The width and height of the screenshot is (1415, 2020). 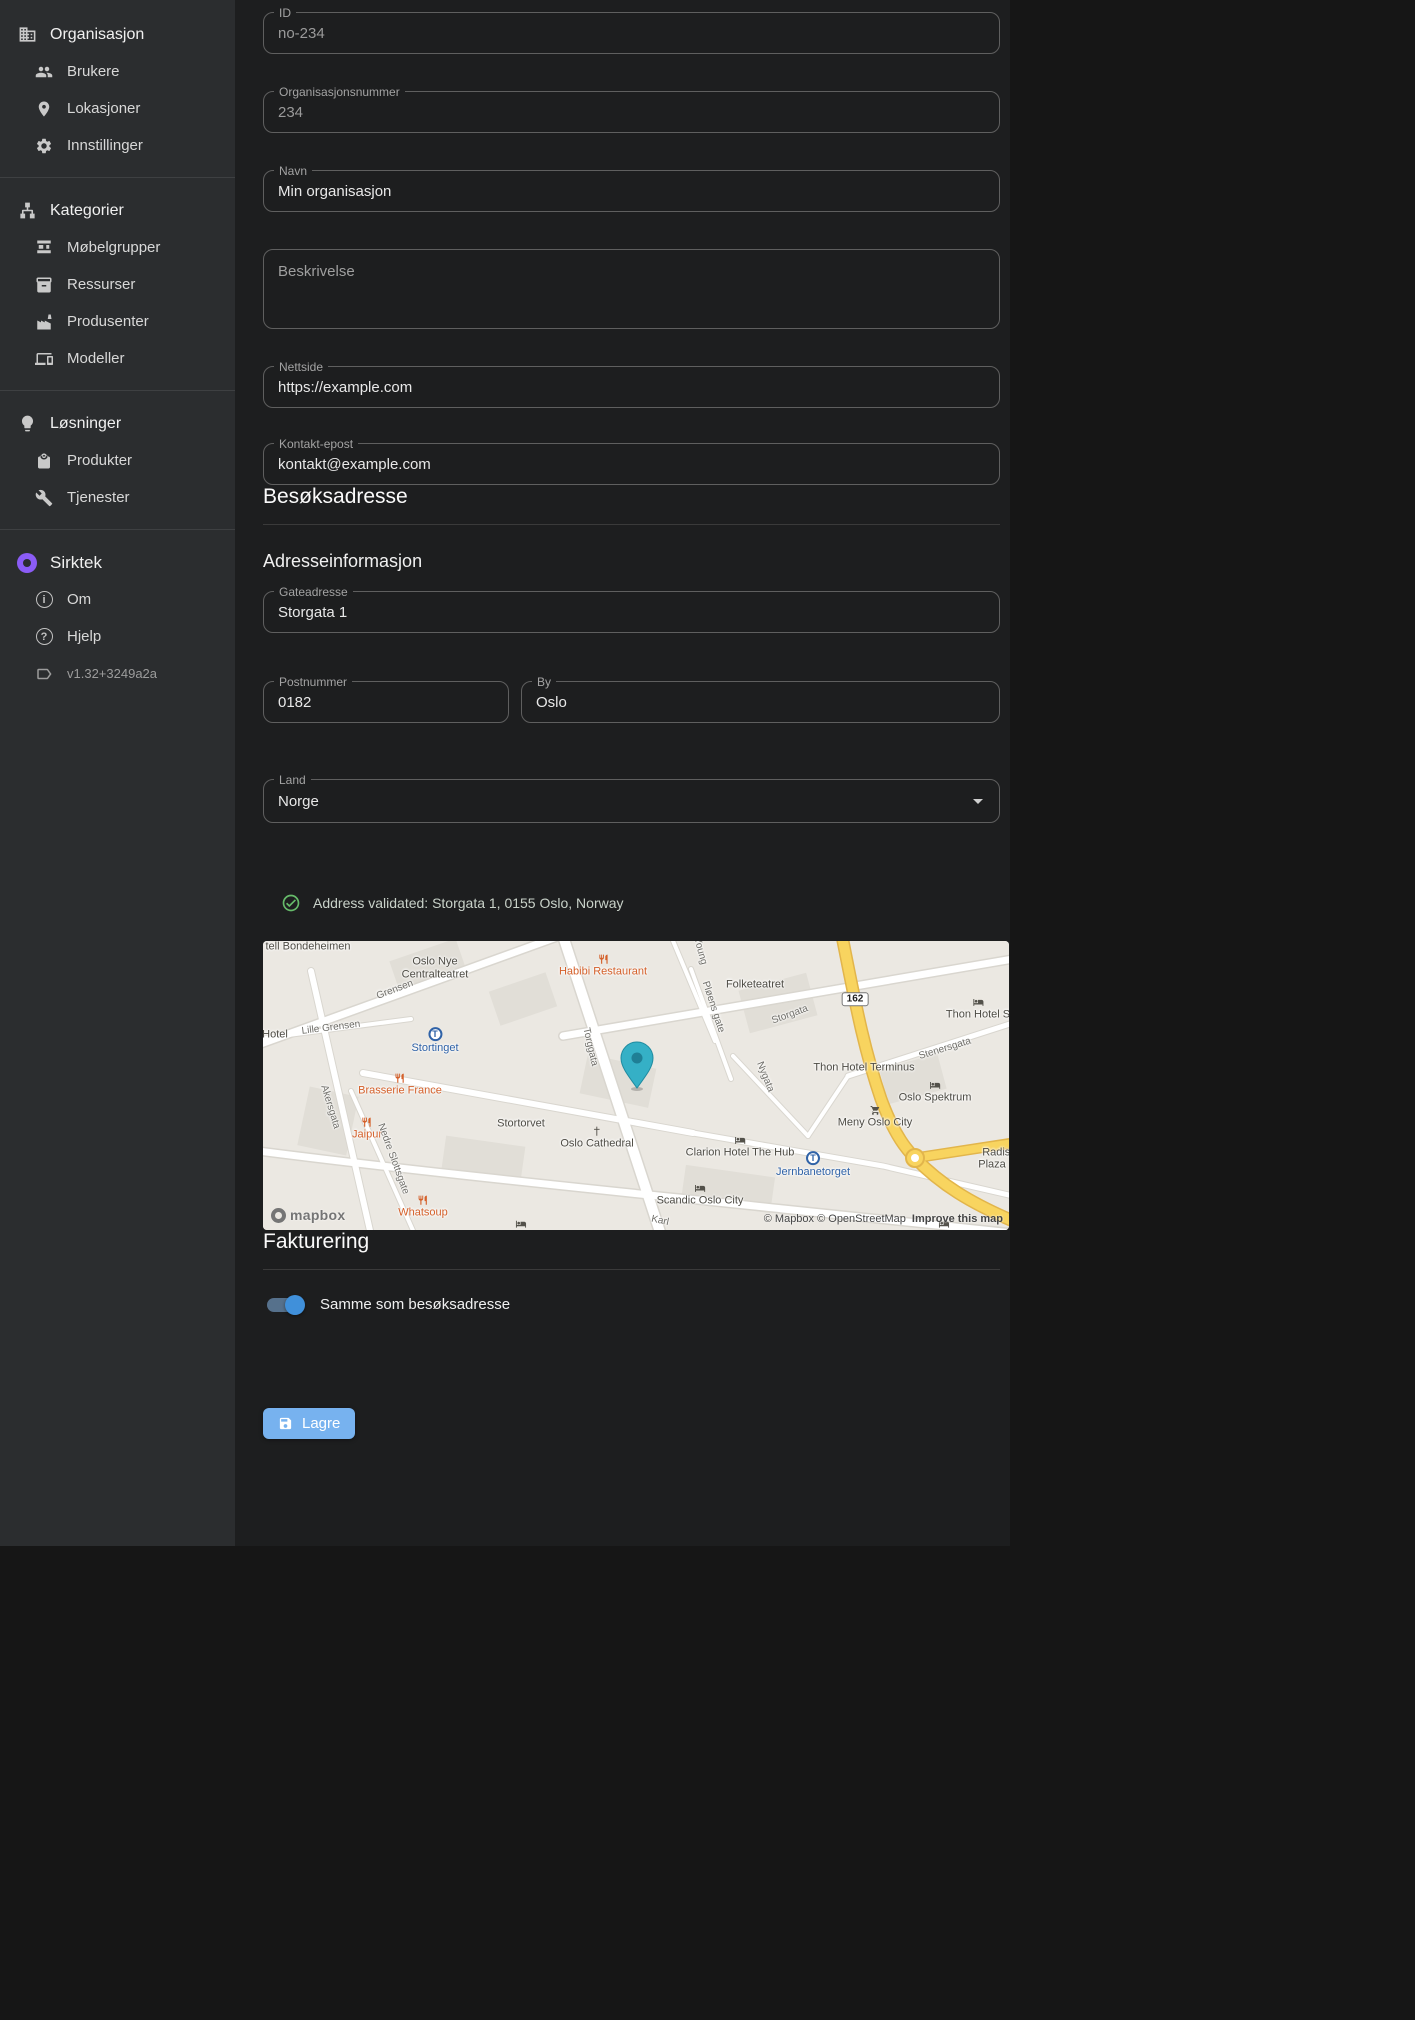 What do you see at coordinates (293, 171) in the screenshot?
I see `field-label-name: Navn` at bounding box center [293, 171].